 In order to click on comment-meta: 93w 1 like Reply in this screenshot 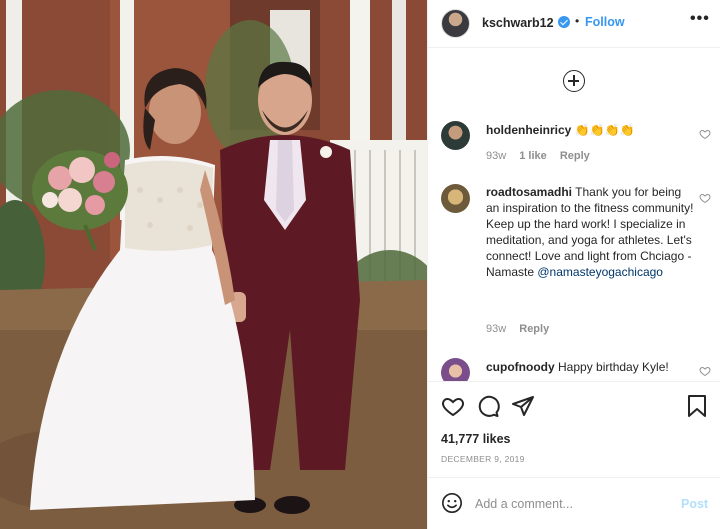, I will do `click(538, 156)`.